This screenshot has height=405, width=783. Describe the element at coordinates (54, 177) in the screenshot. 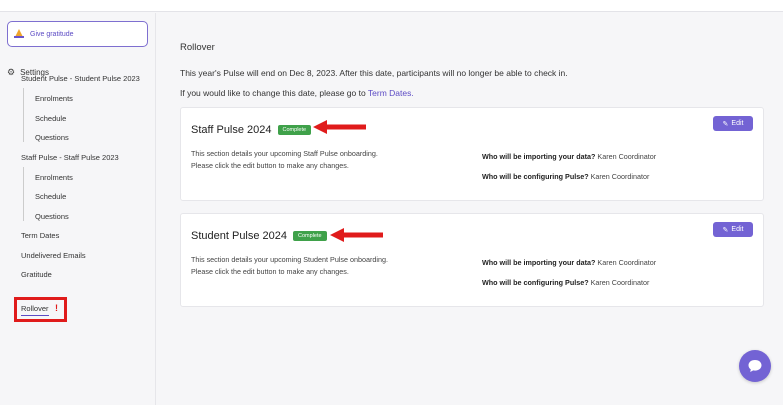

I see `sidebar-item-staff-enrolments: Enrolments` at that location.